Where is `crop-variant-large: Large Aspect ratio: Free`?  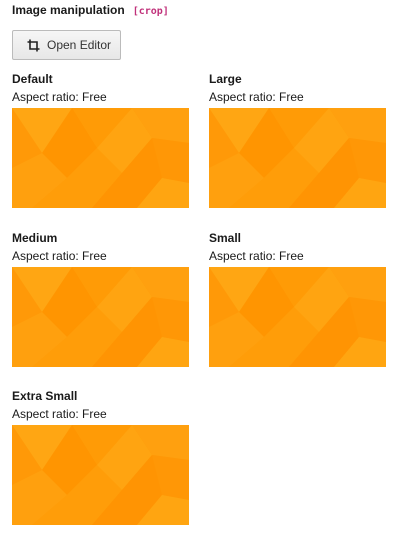 crop-variant-large: Large Aspect ratio: Free is located at coordinates (298, 140).